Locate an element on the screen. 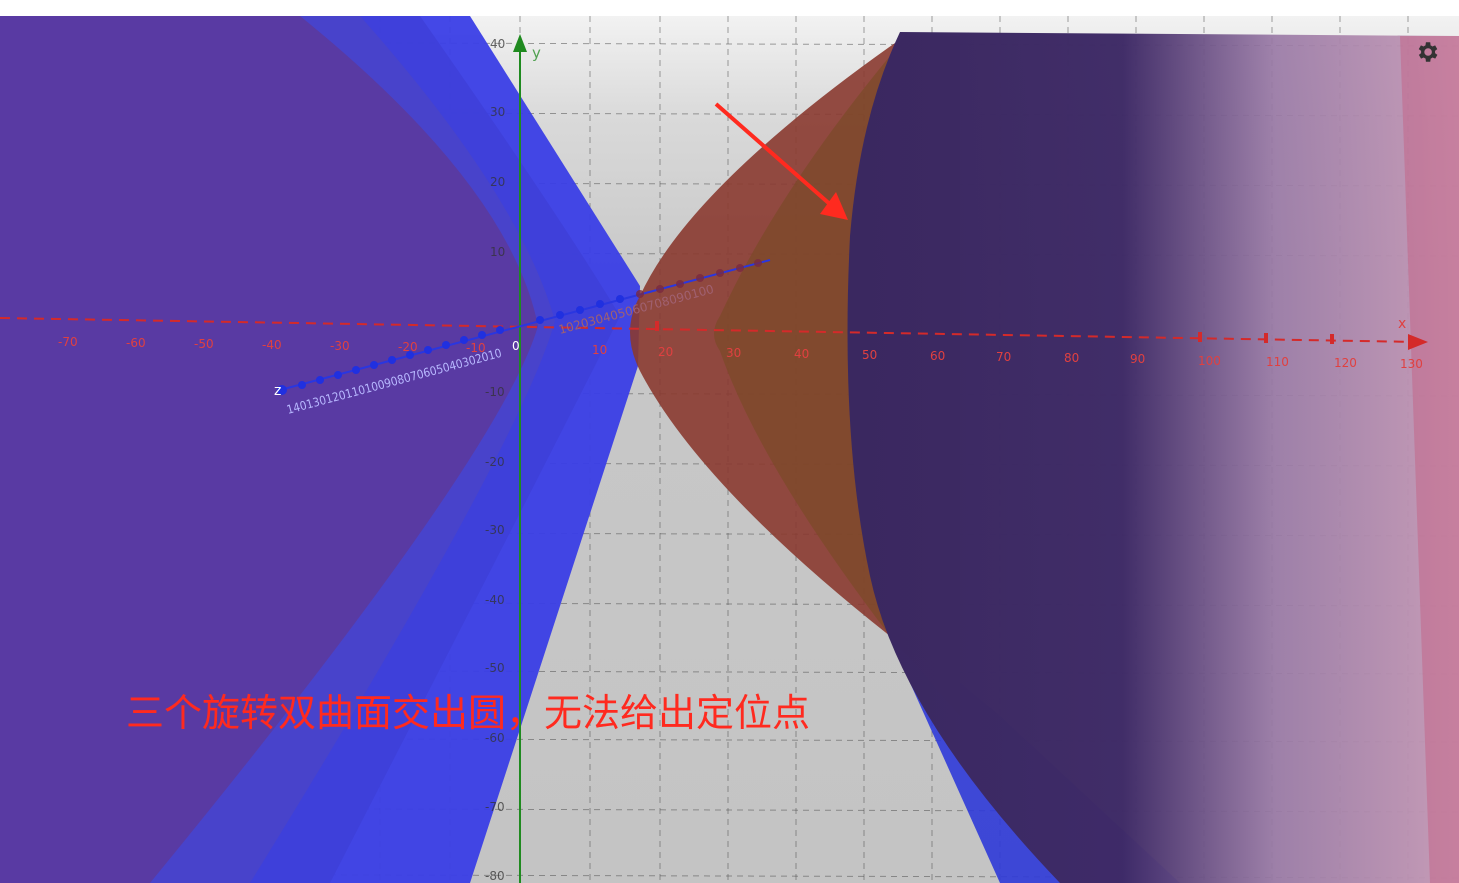 The width and height of the screenshot is (1459, 883). x-axis-label: x is located at coordinates (1402, 324).